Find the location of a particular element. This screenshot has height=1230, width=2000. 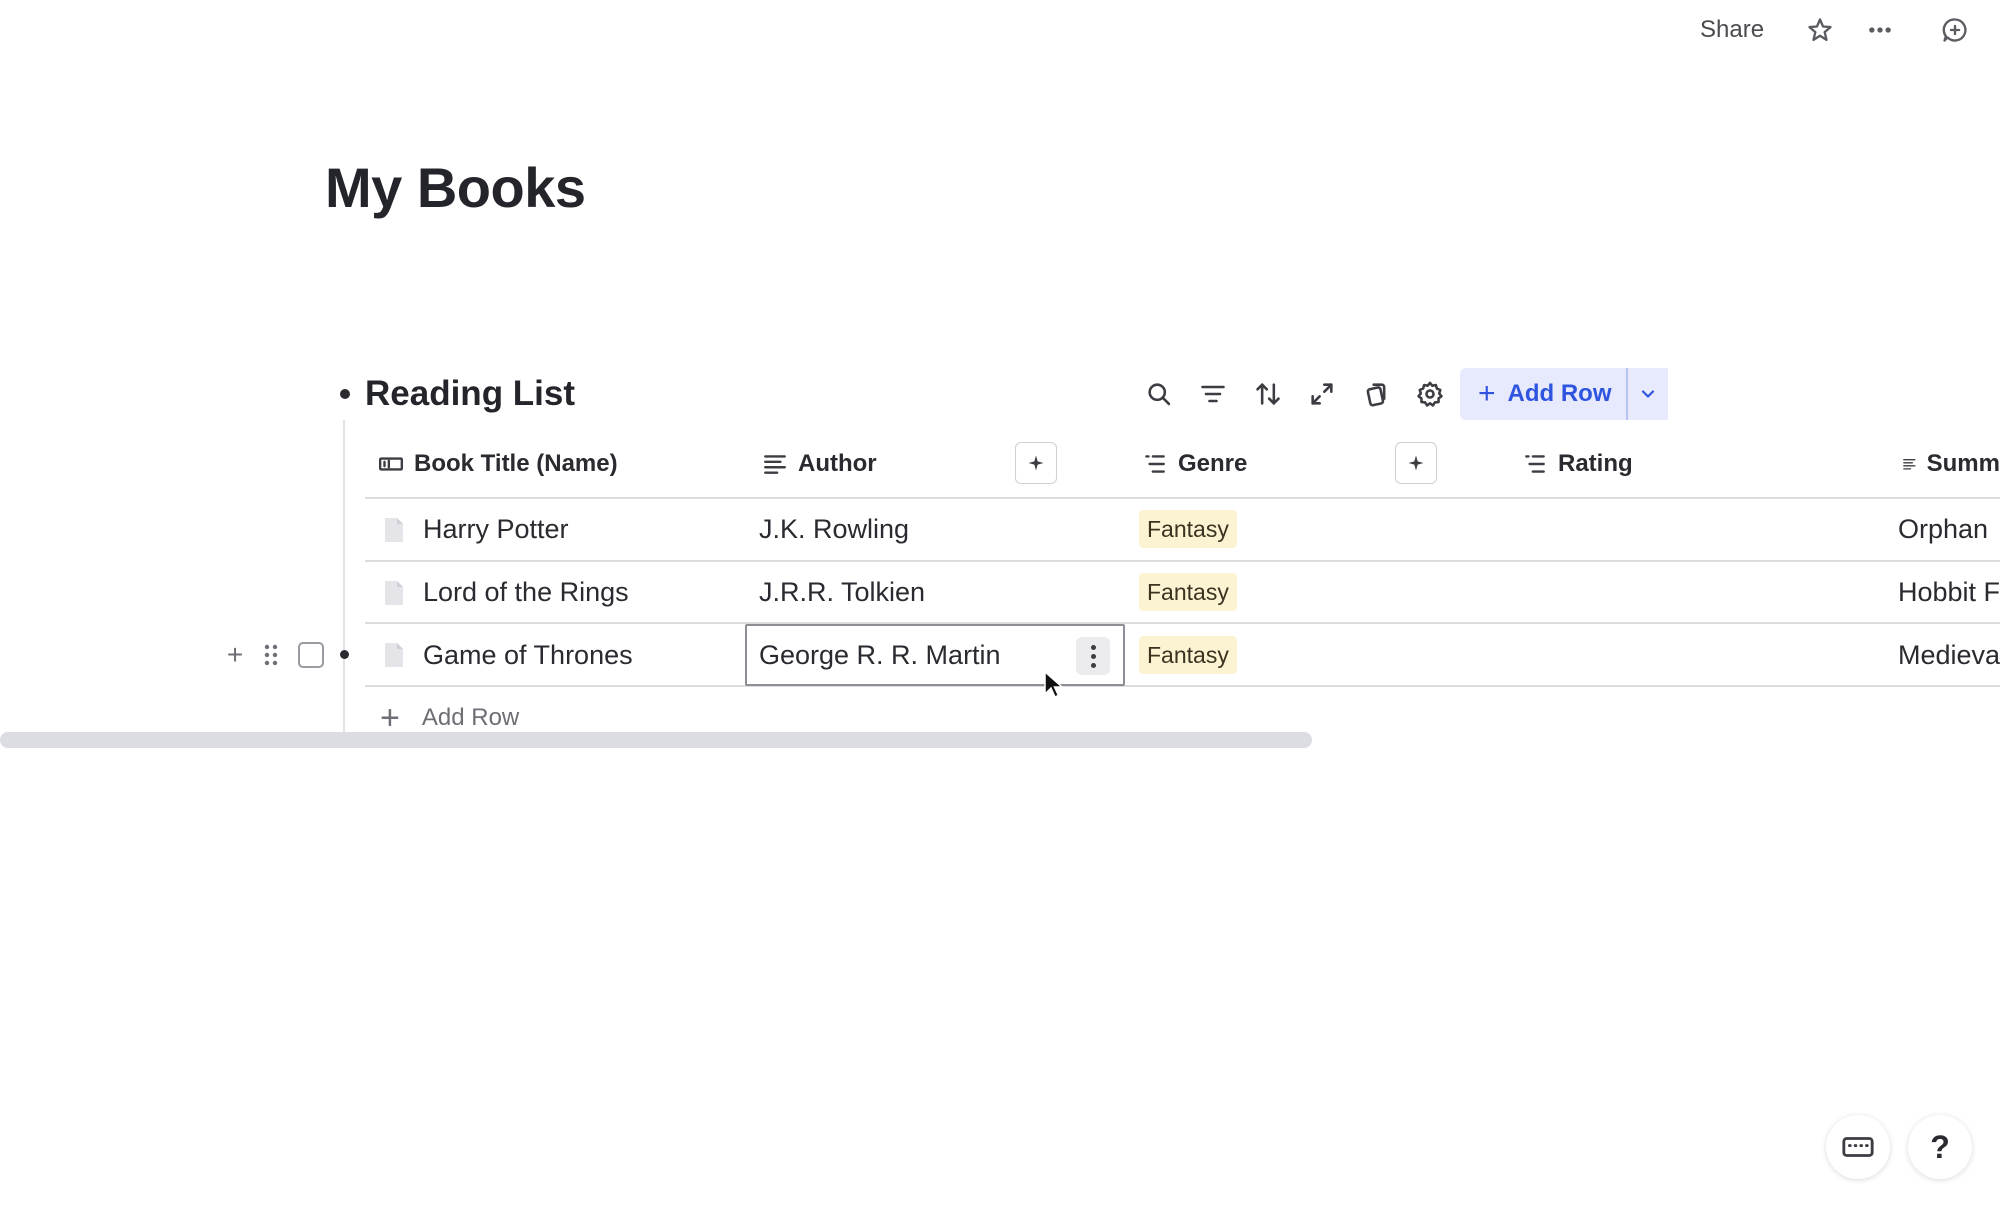

block-bullet is located at coordinates (345, 394).